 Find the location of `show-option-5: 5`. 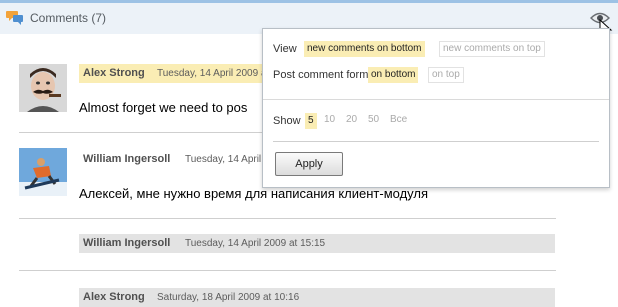

show-option-5: 5 is located at coordinates (311, 121).